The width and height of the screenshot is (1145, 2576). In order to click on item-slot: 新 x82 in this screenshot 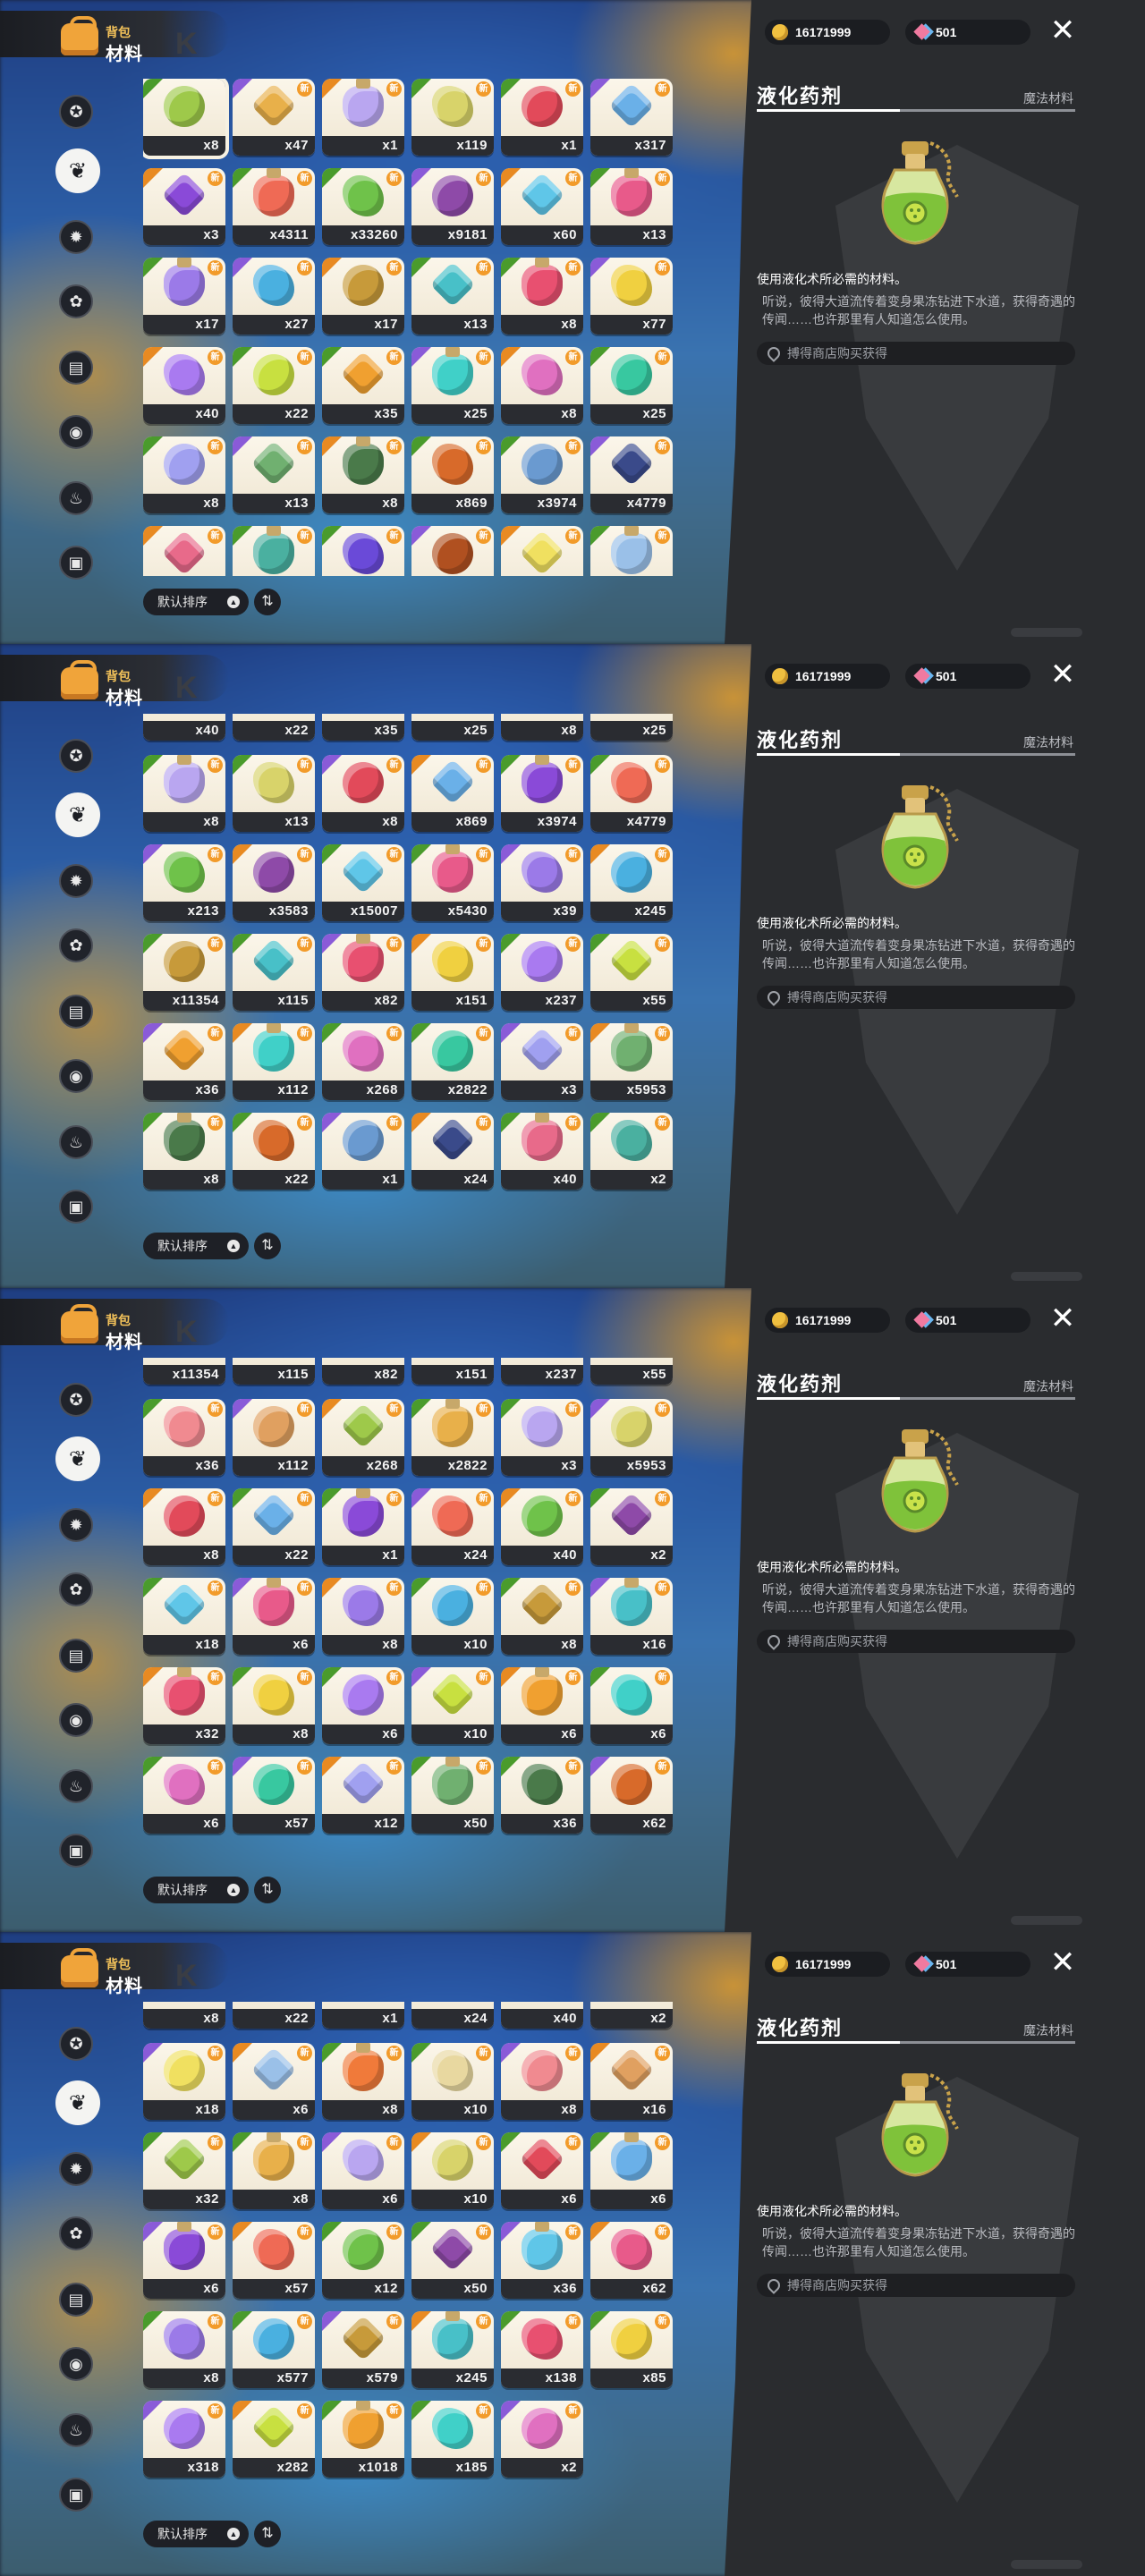, I will do `click(363, 1371)`.